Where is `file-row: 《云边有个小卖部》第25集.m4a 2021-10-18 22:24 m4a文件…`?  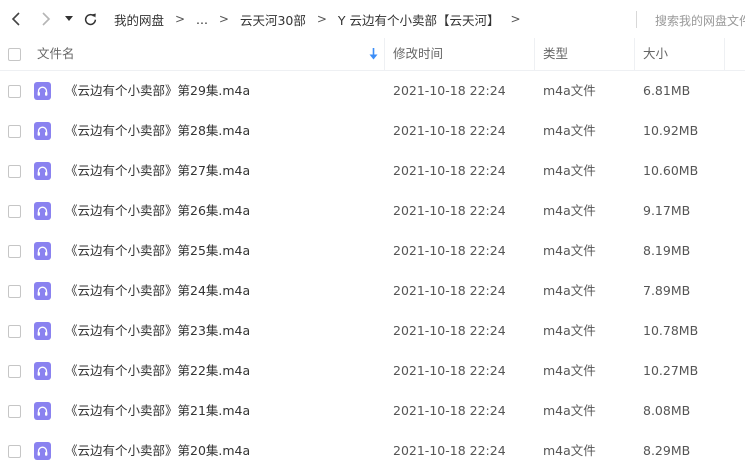 file-row: 《云边有个小卖部》第25集.m4a 2021-10-18 22:24 m4a文件… is located at coordinates (372, 251).